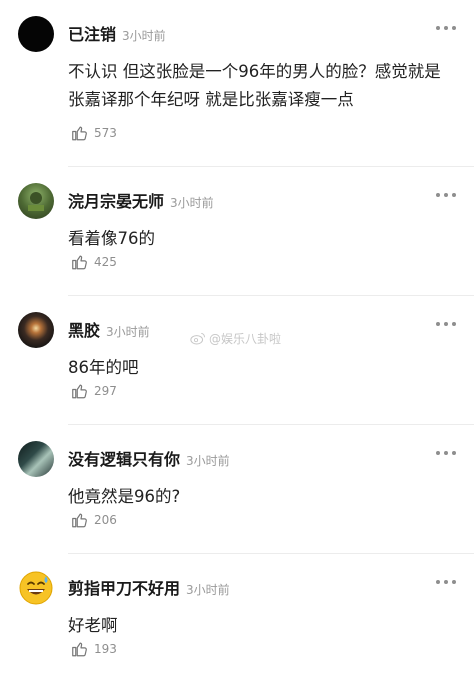  What do you see at coordinates (36, 201) in the screenshot?
I see `green-photo-avatar-icon` at bounding box center [36, 201].